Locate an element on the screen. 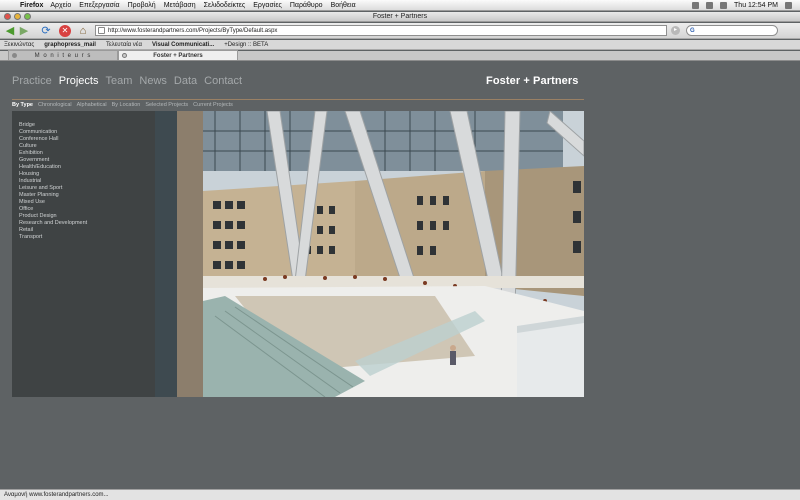 The image size is (800, 500). menu-go: Μετάβαση is located at coordinates (180, 5).